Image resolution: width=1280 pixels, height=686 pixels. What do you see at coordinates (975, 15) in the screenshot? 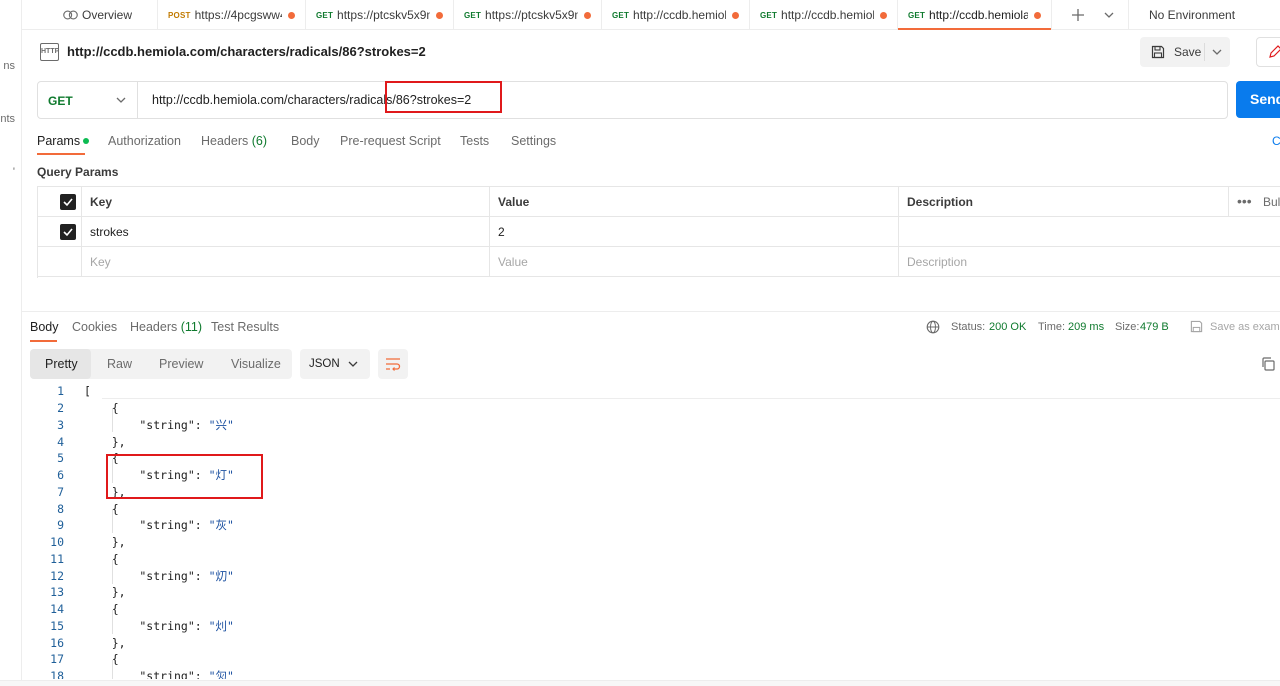
I see `request-tab-active: GET http://ccdb.hemiola.c` at bounding box center [975, 15].